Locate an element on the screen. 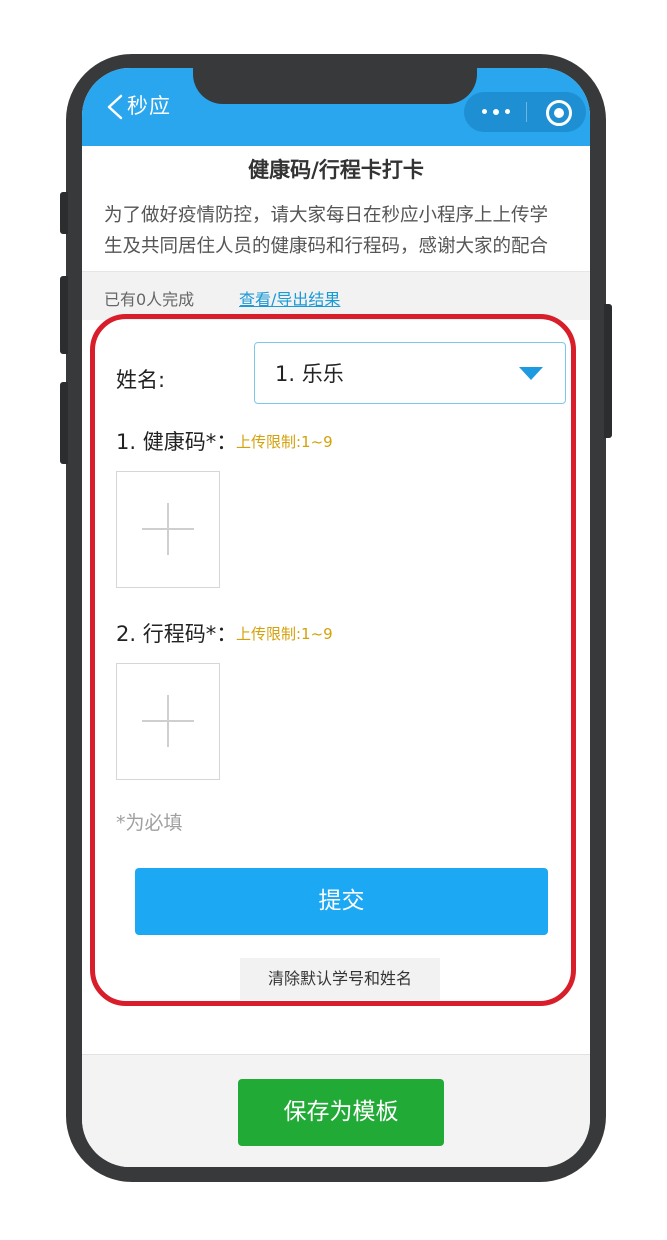 The height and width of the screenshot is (1240, 667). health-code-limit: 上传限制:1~9 is located at coordinates (284, 442).